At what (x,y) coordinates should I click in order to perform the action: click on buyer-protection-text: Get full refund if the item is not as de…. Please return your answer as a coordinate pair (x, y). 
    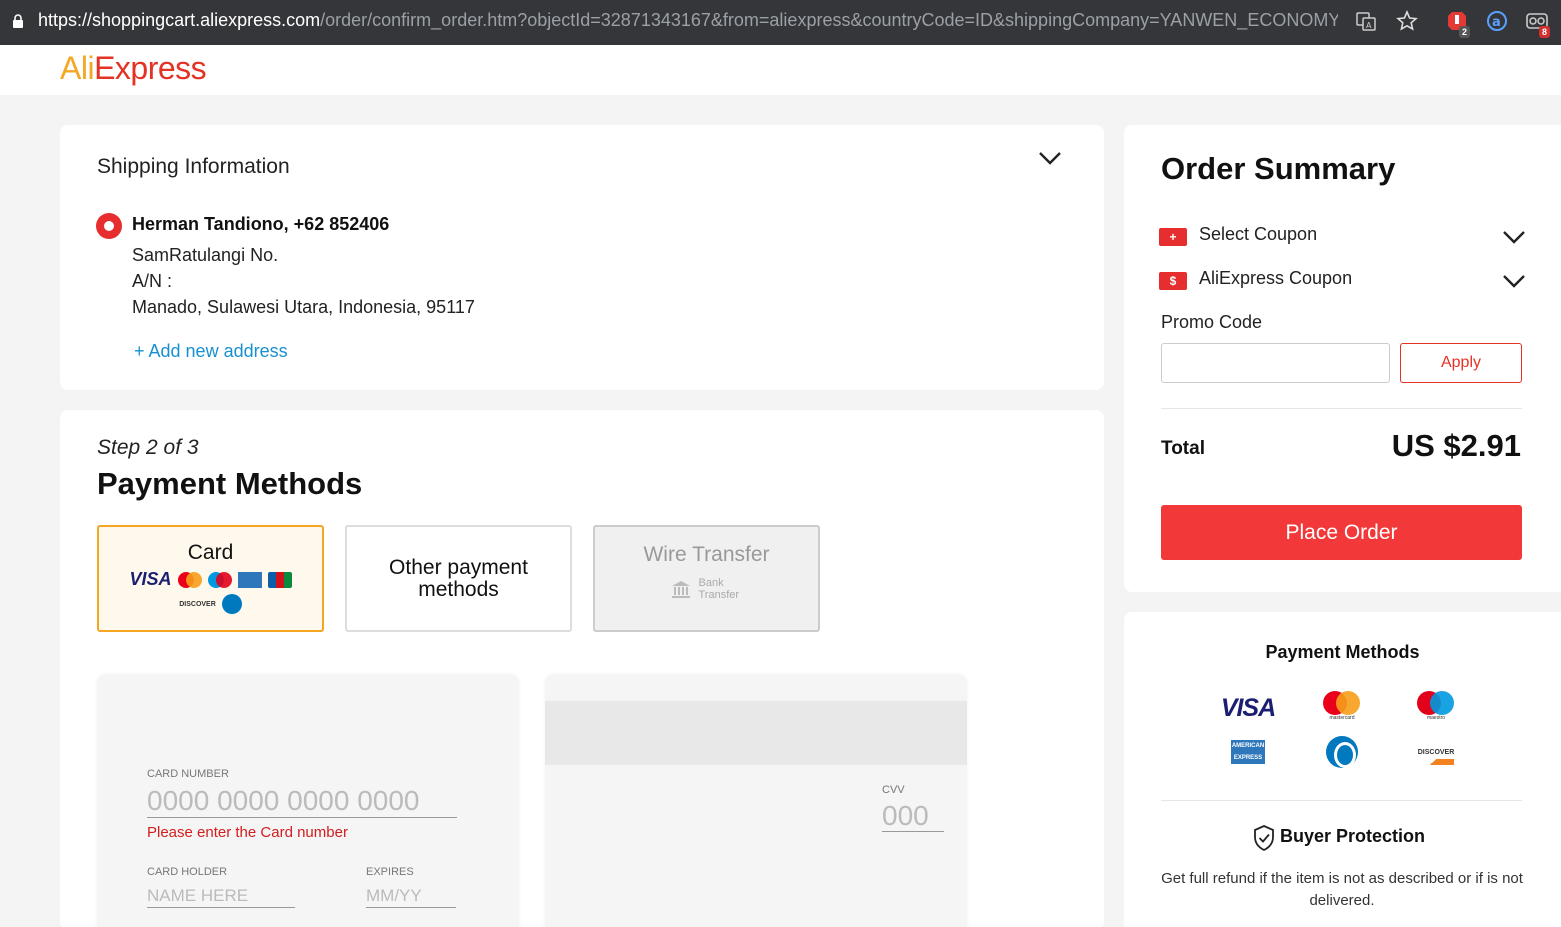
    Looking at the image, I should click on (1342, 889).